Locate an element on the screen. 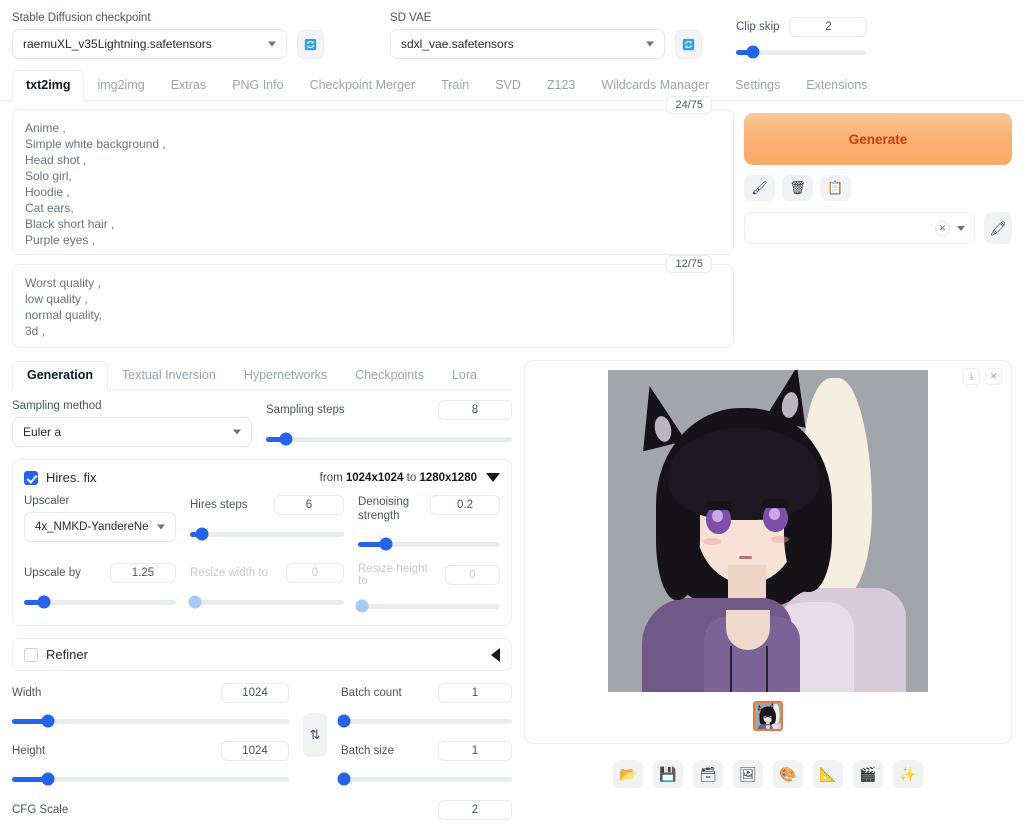 The image size is (1024, 826). sampling-steps-input: 8 is located at coordinates (475, 410).